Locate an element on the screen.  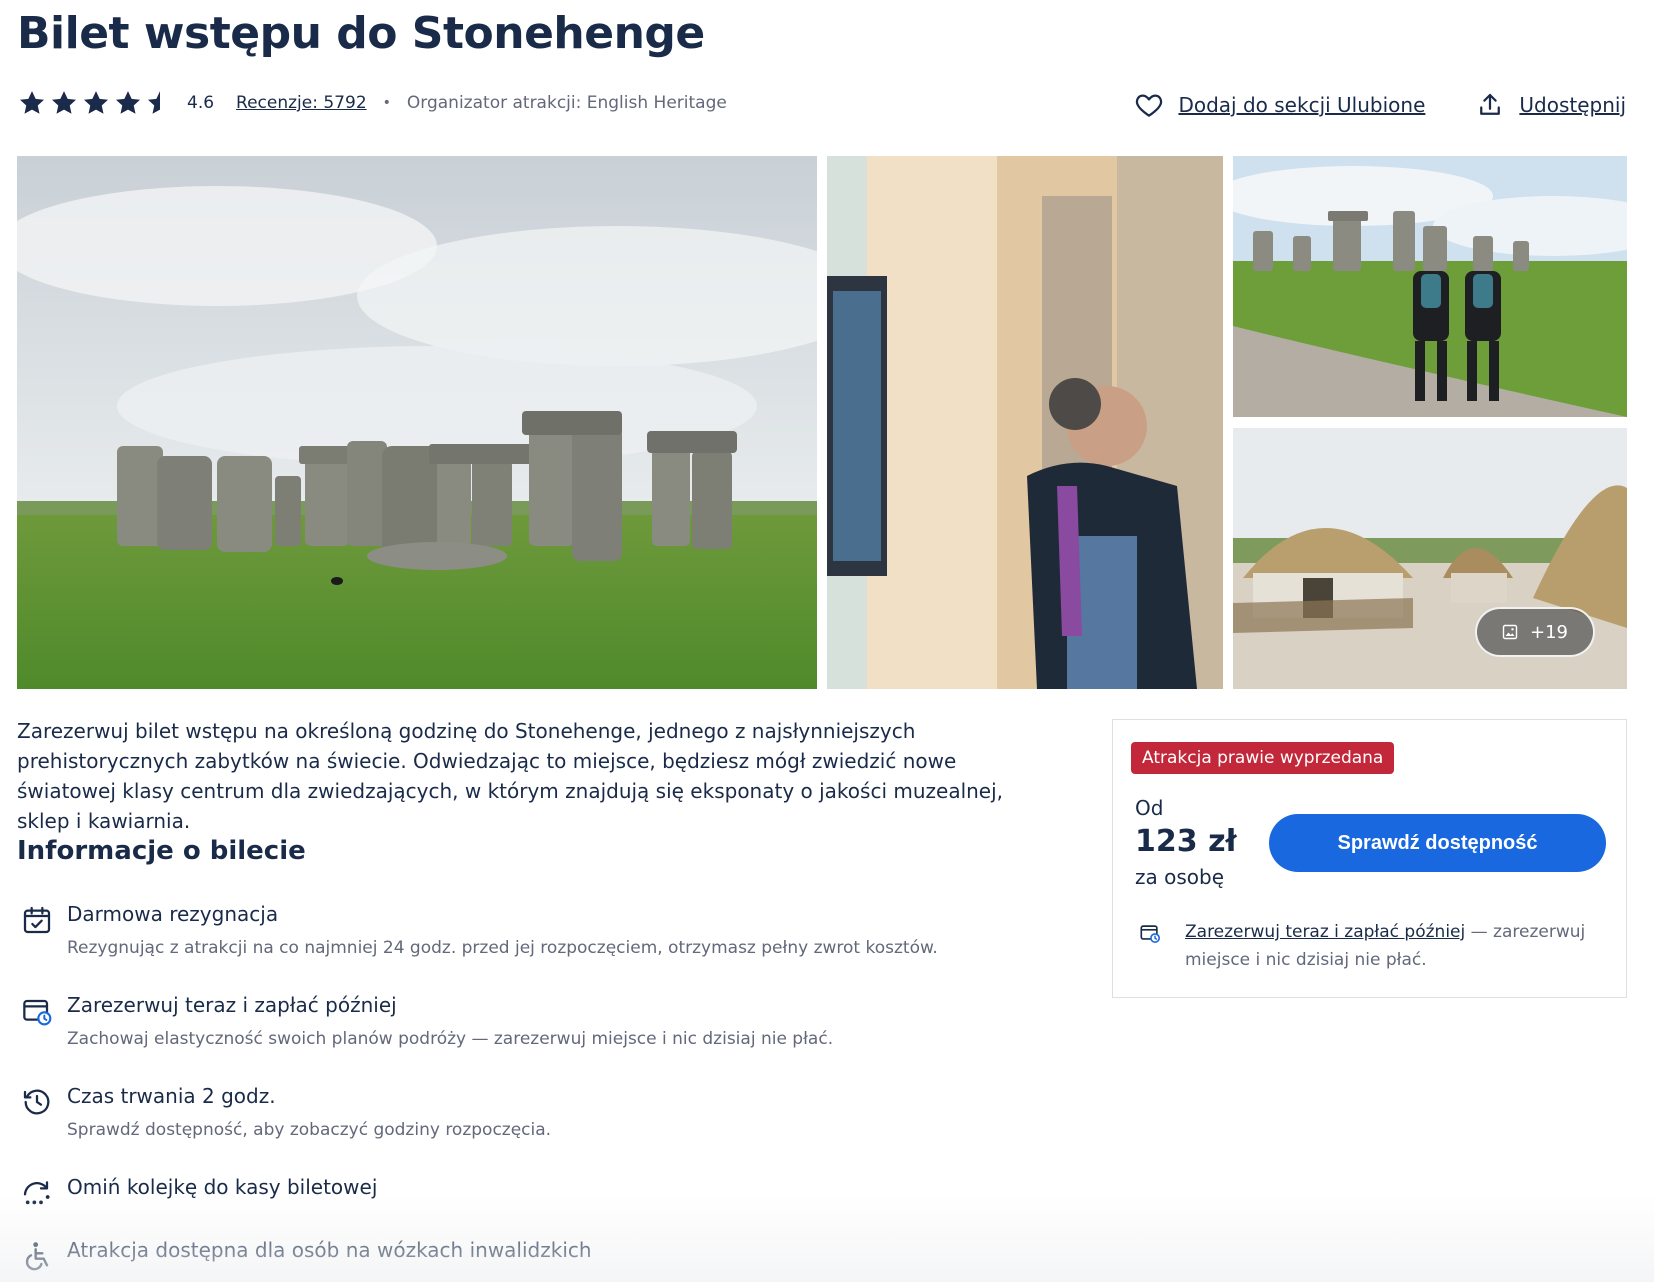
share-button: Udostępnij is located at coordinates (1550, 105).